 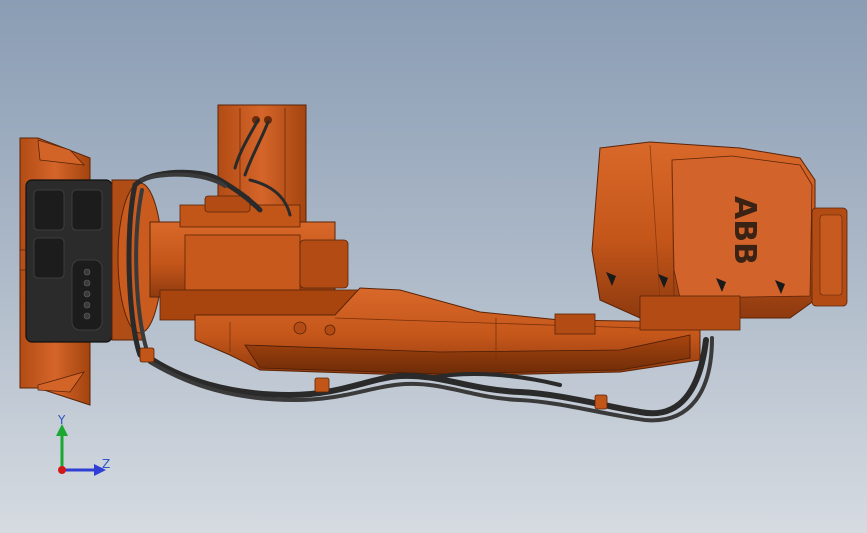 What do you see at coordinates (719, 236) in the screenshot?
I see `wrist-housing: ABB` at bounding box center [719, 236].